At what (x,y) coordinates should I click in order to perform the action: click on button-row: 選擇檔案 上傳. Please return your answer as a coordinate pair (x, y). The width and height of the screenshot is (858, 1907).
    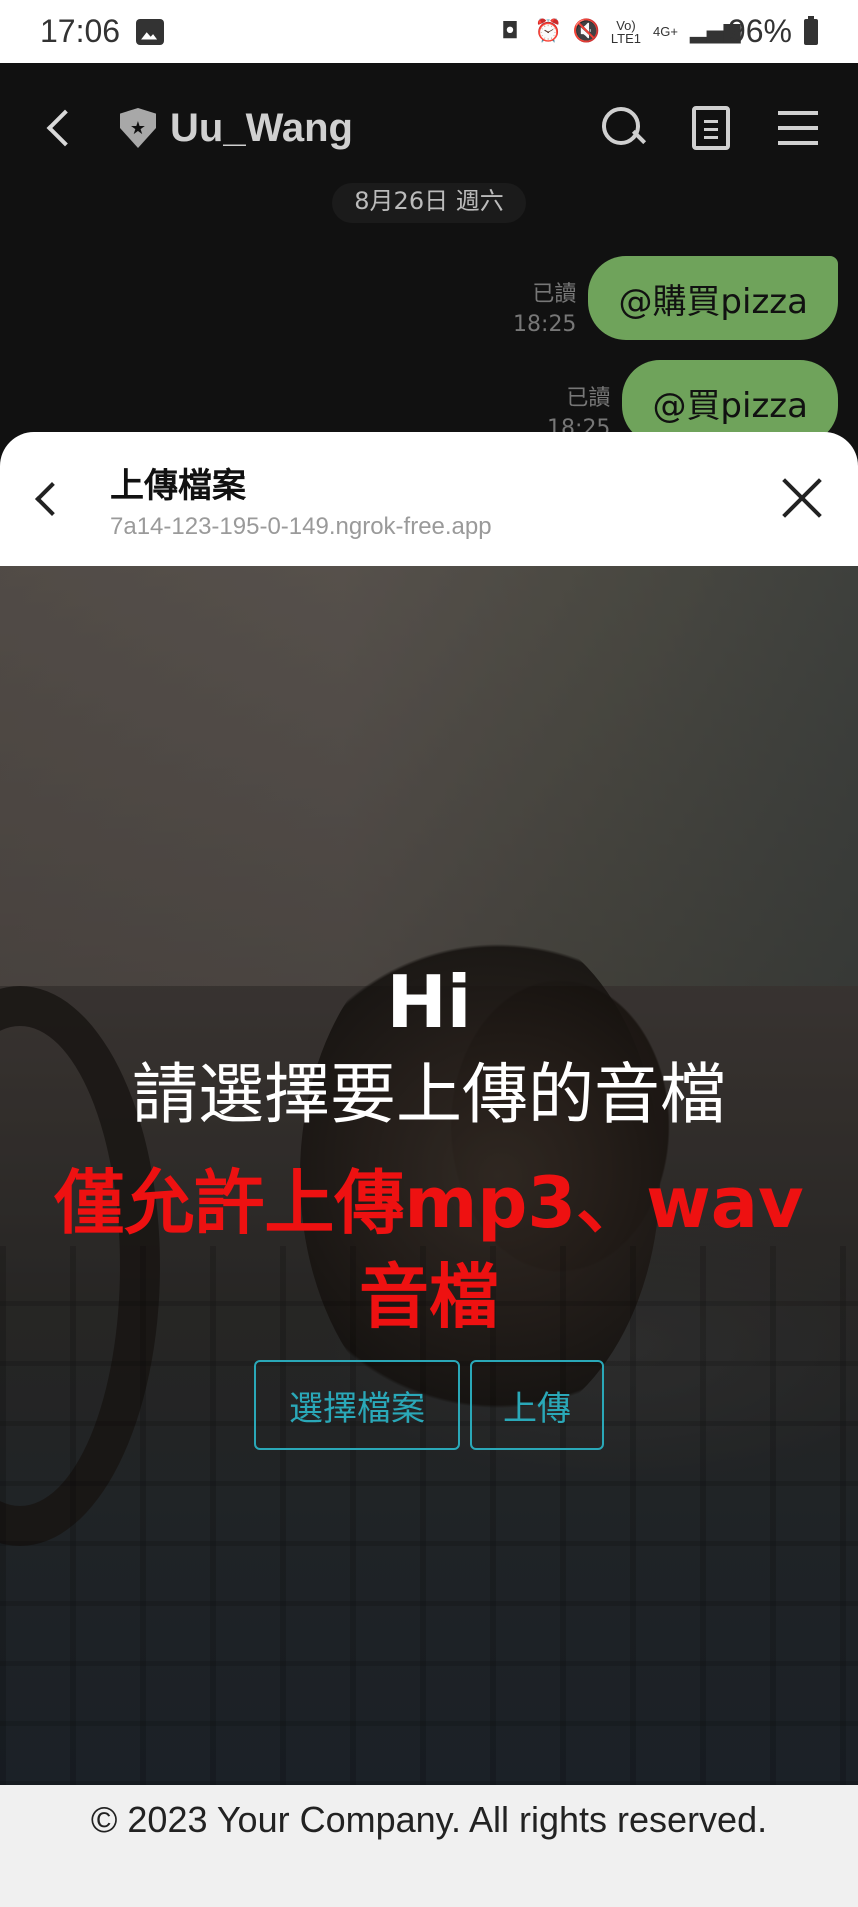
    Looking at the image, I should click on (429, 1405).